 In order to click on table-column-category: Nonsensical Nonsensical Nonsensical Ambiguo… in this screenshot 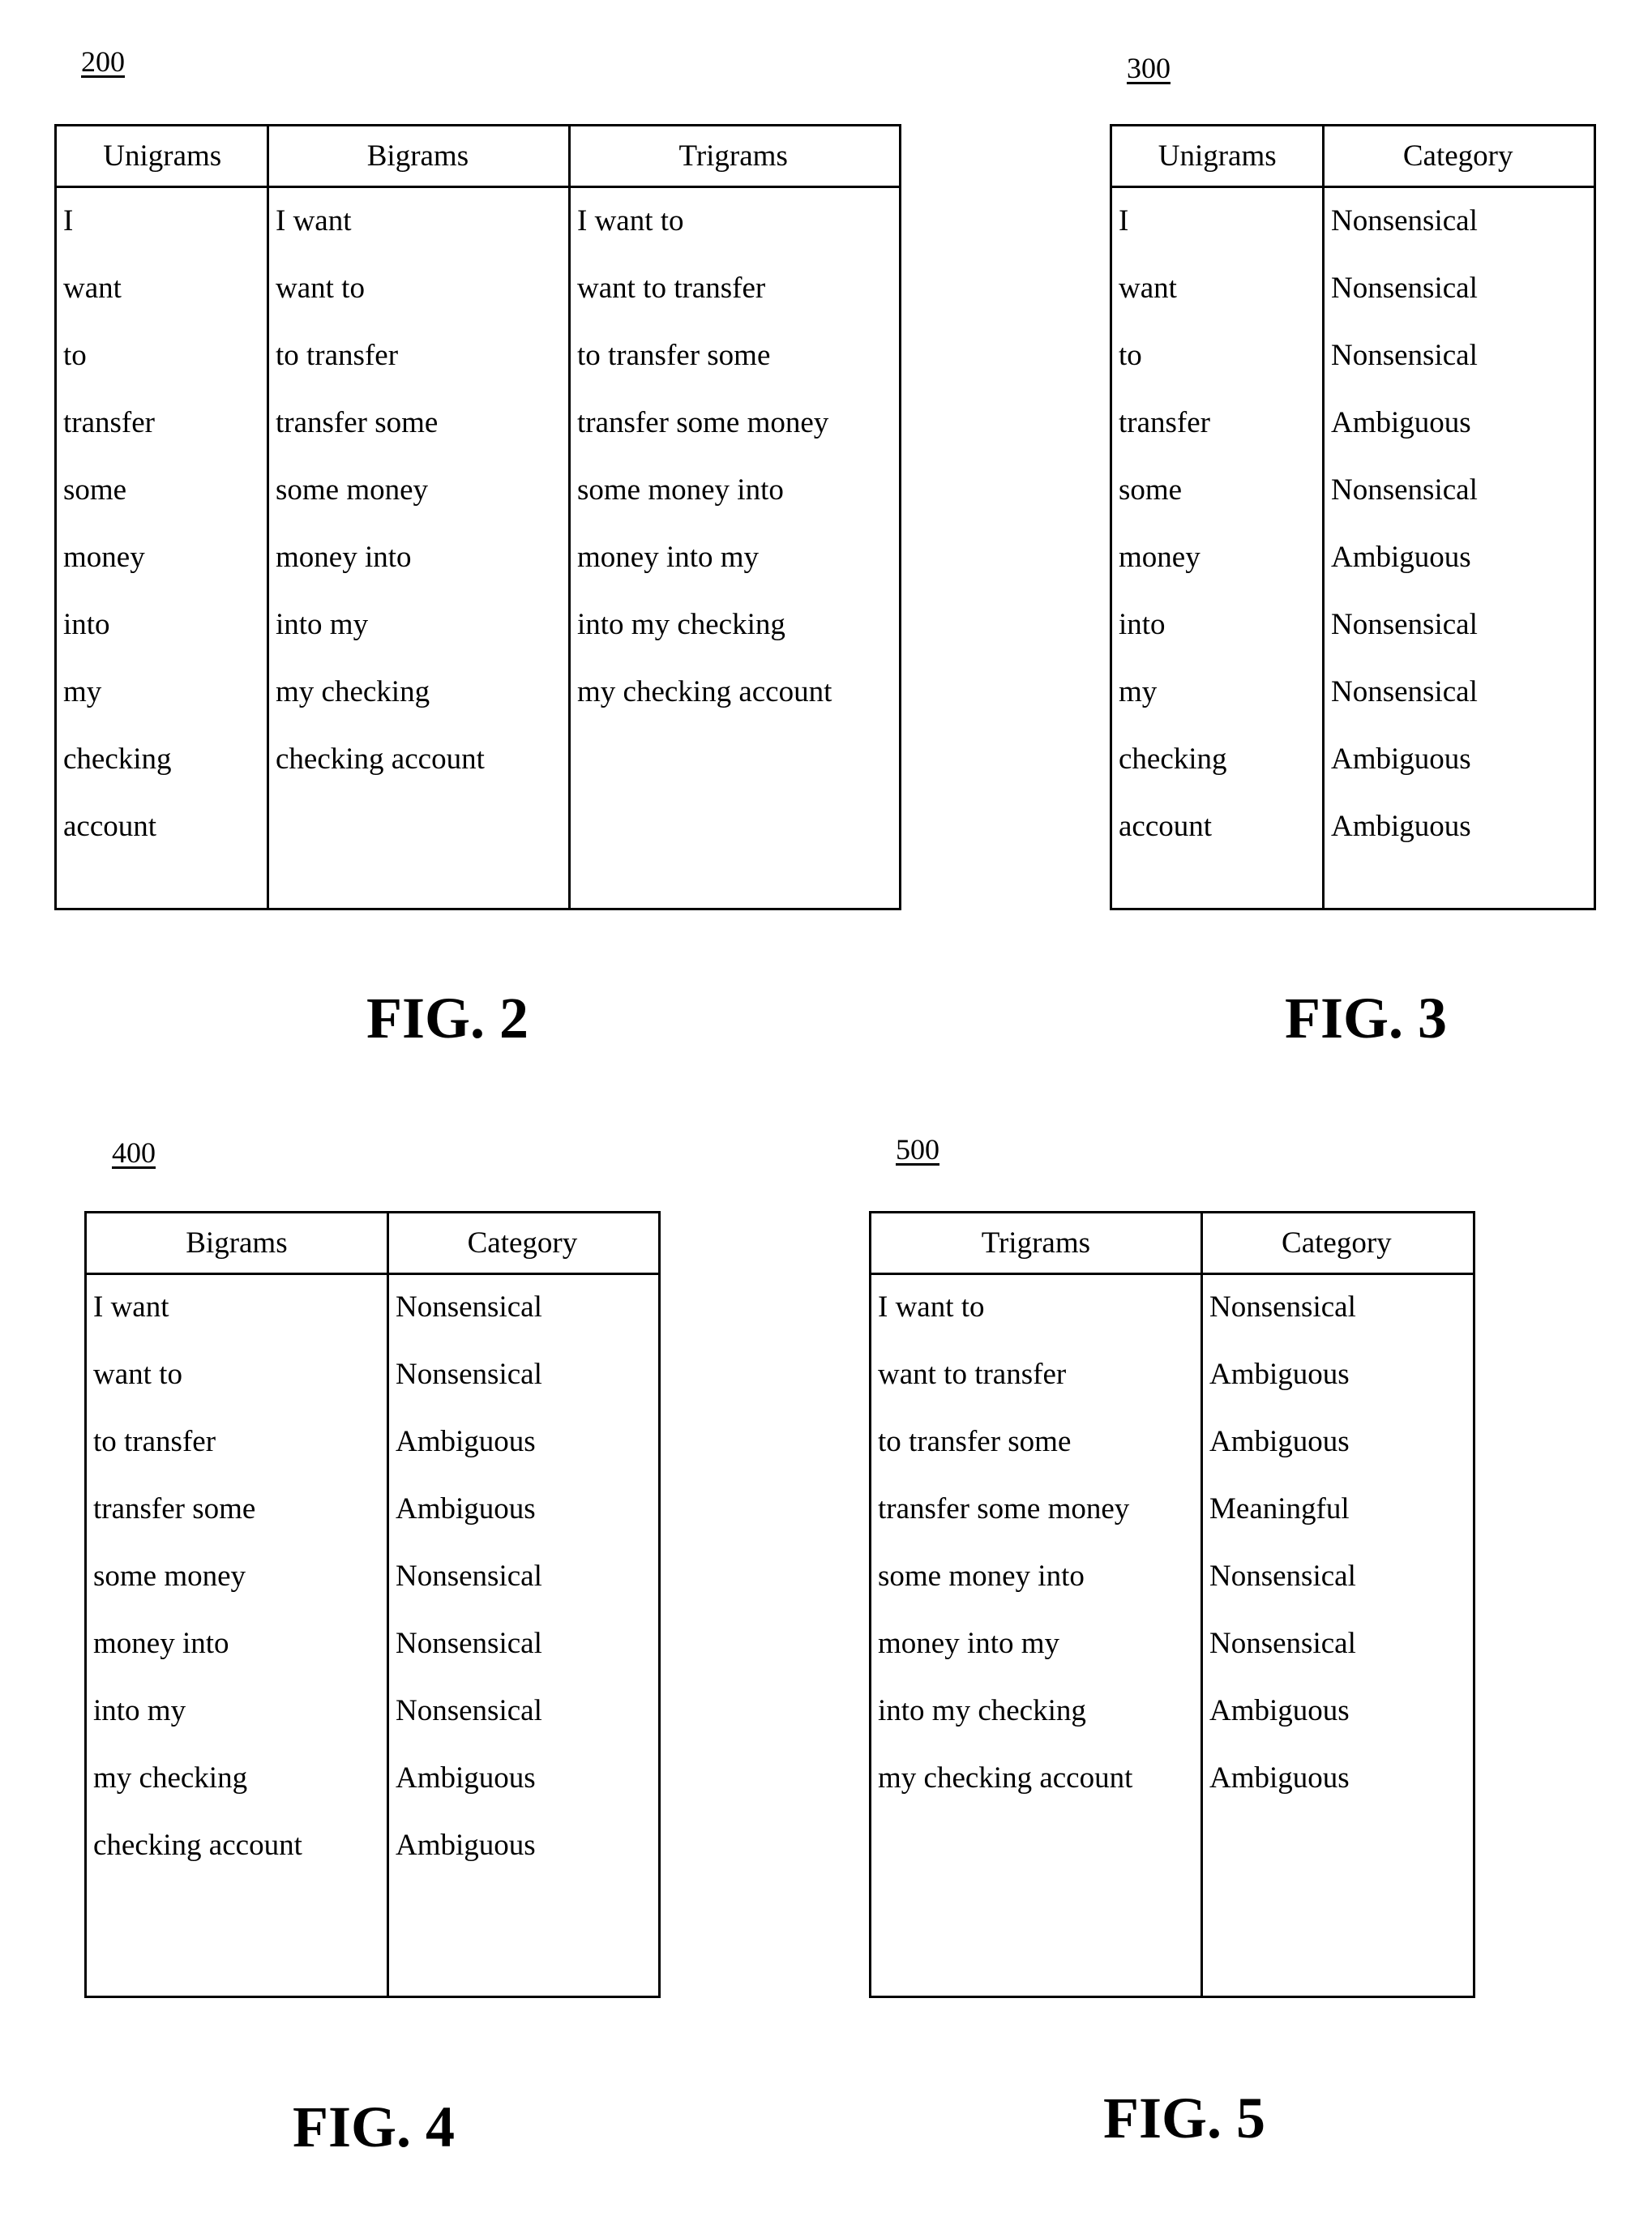, I will do `click(1462, 517)`.